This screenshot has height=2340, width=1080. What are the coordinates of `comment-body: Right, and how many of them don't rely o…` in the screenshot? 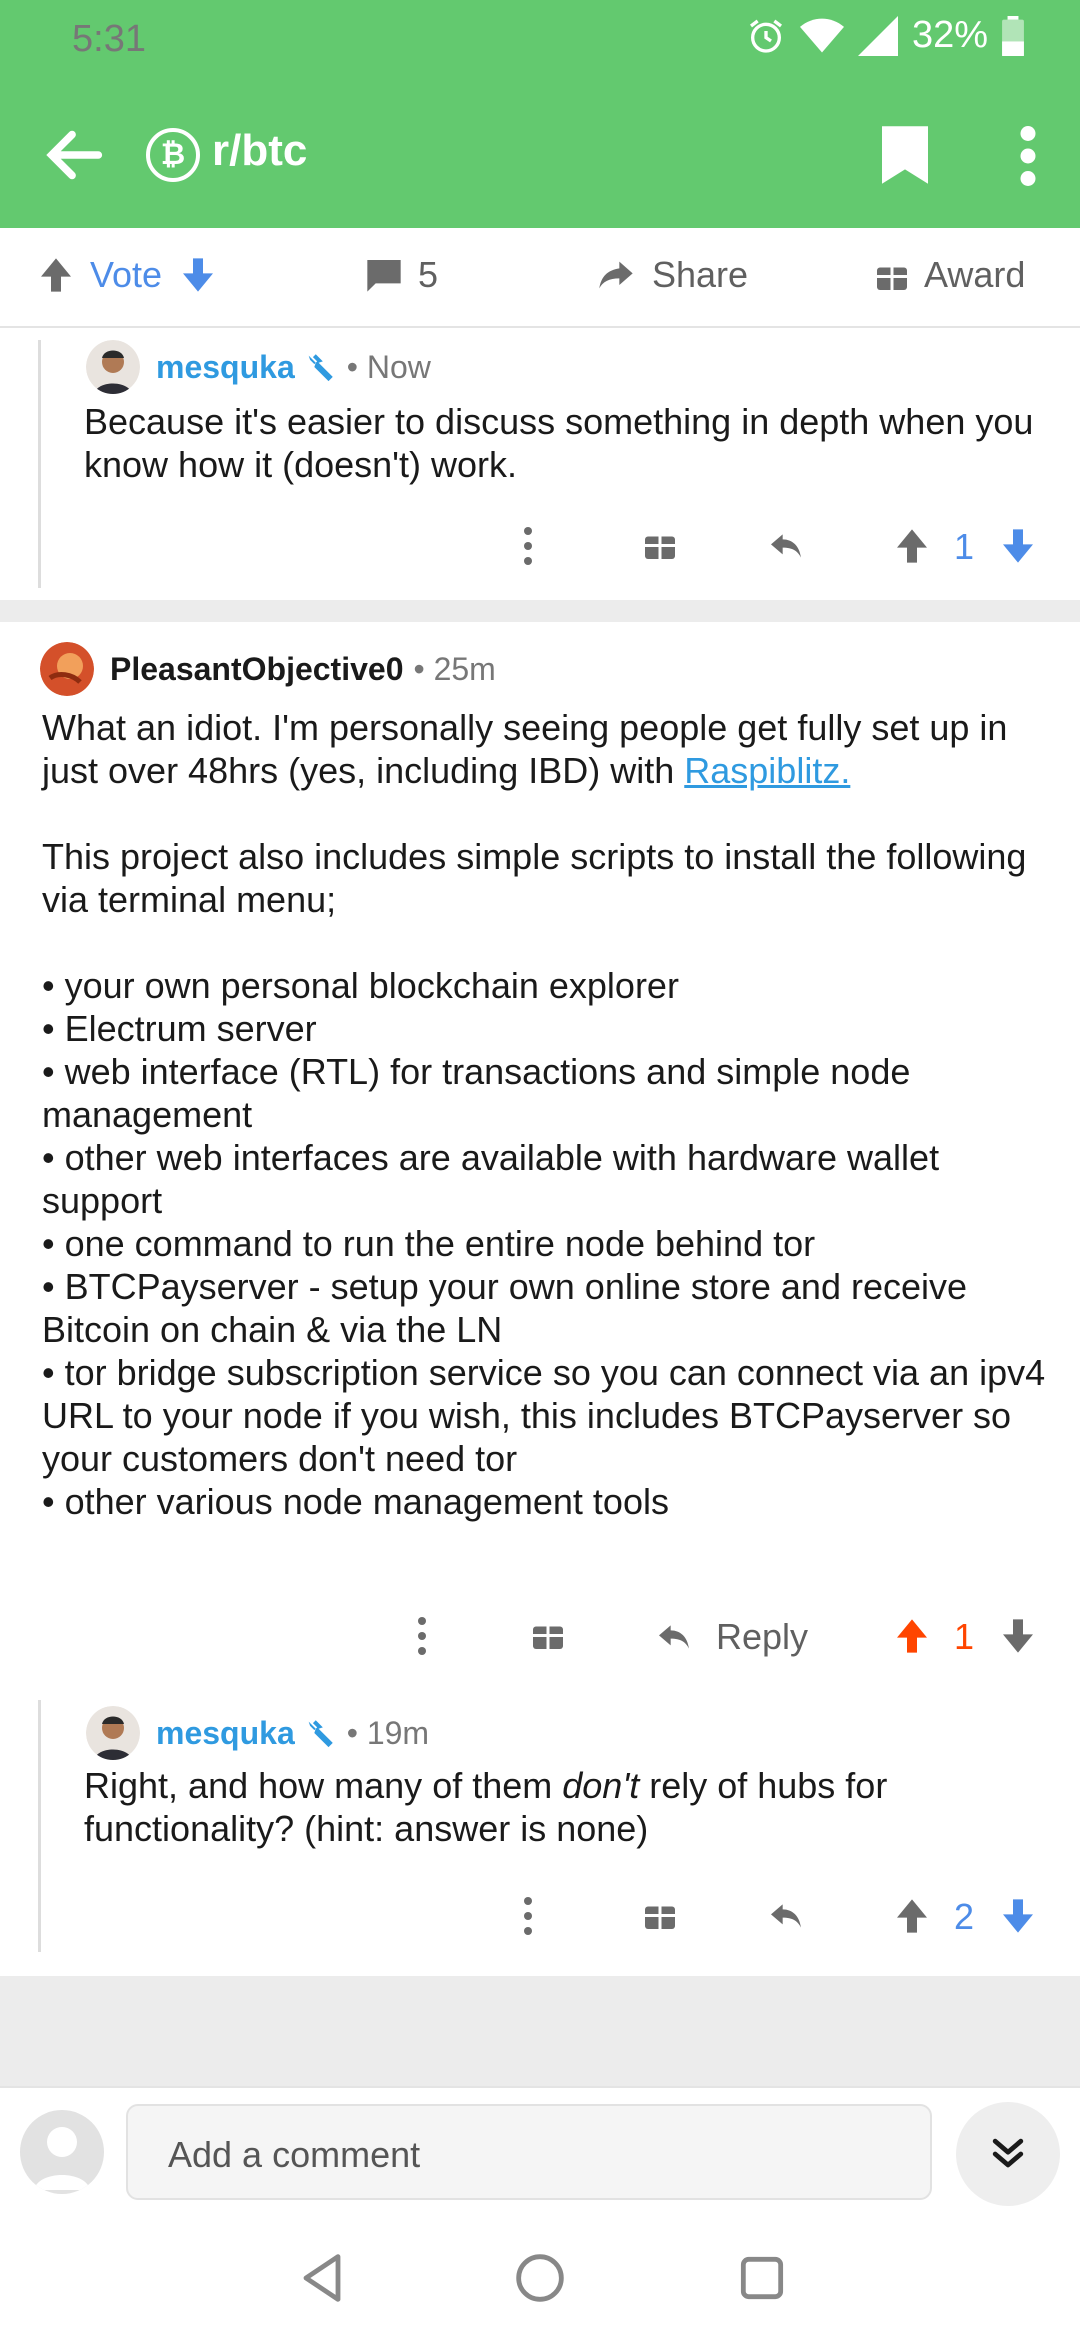 It's located at (486, 1807).